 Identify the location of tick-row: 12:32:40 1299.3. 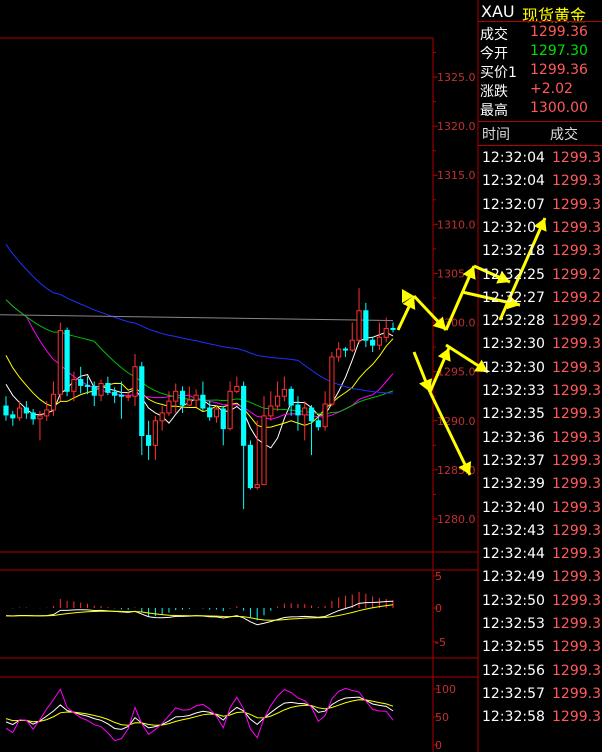
(540, 508).